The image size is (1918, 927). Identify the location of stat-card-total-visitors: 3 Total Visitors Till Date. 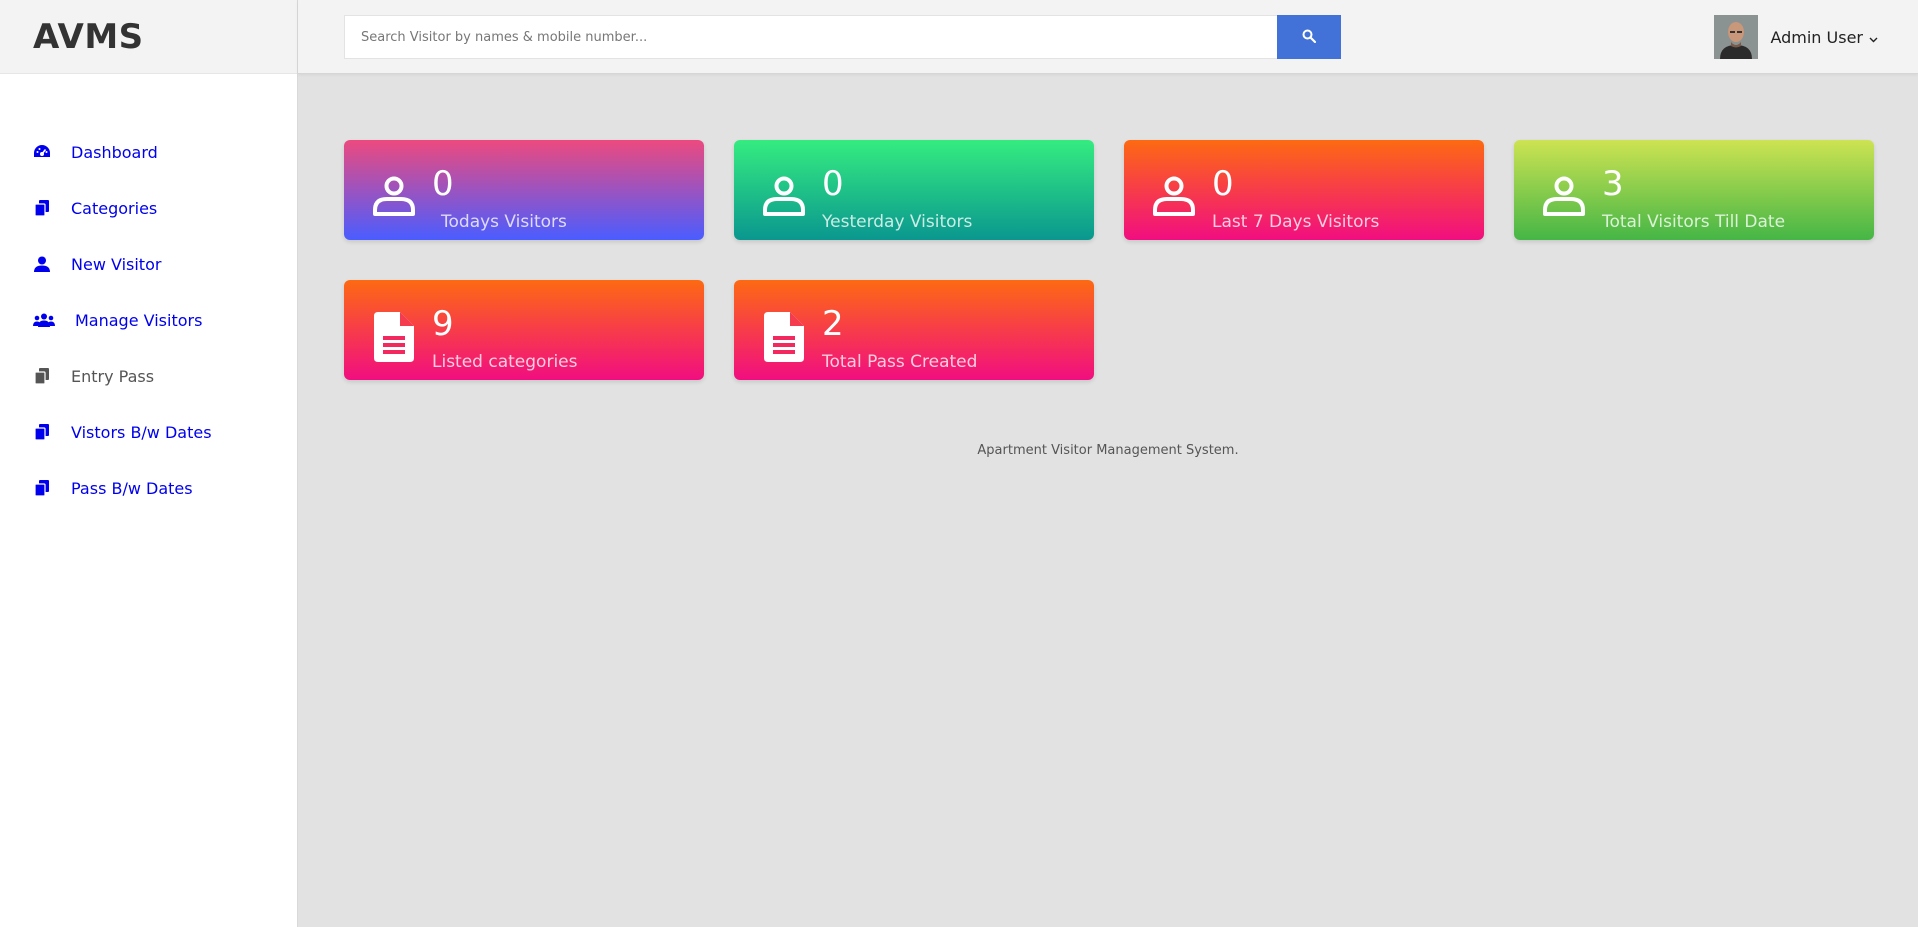
(1694, 190).